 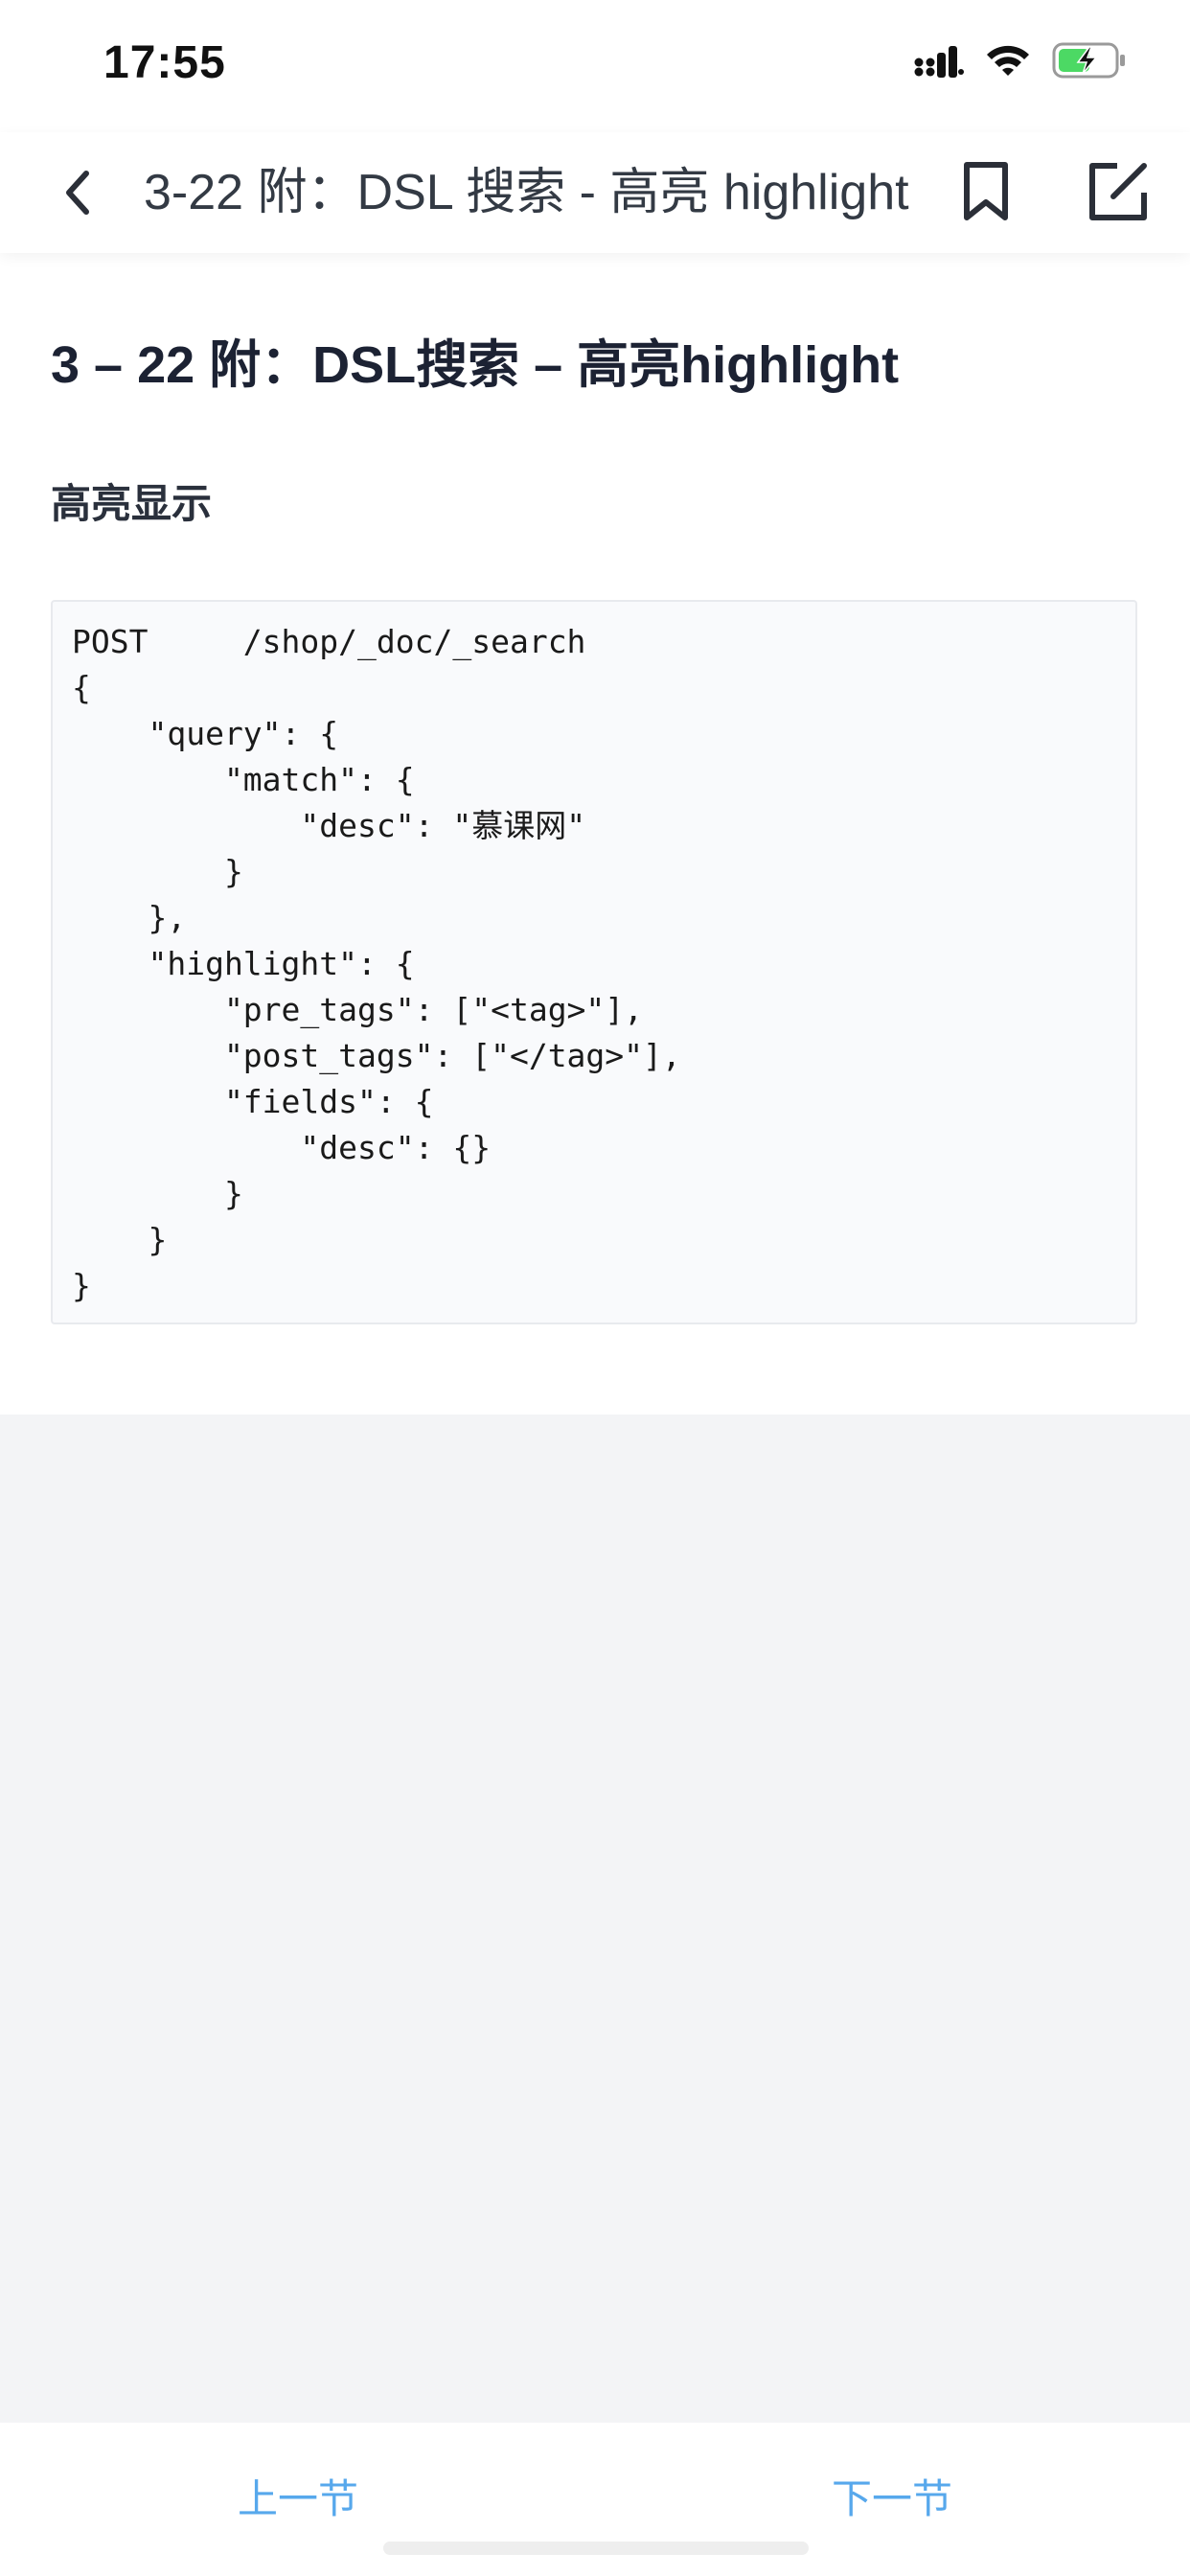 I want to click on bookmark-button, so click(x=985, y=191).